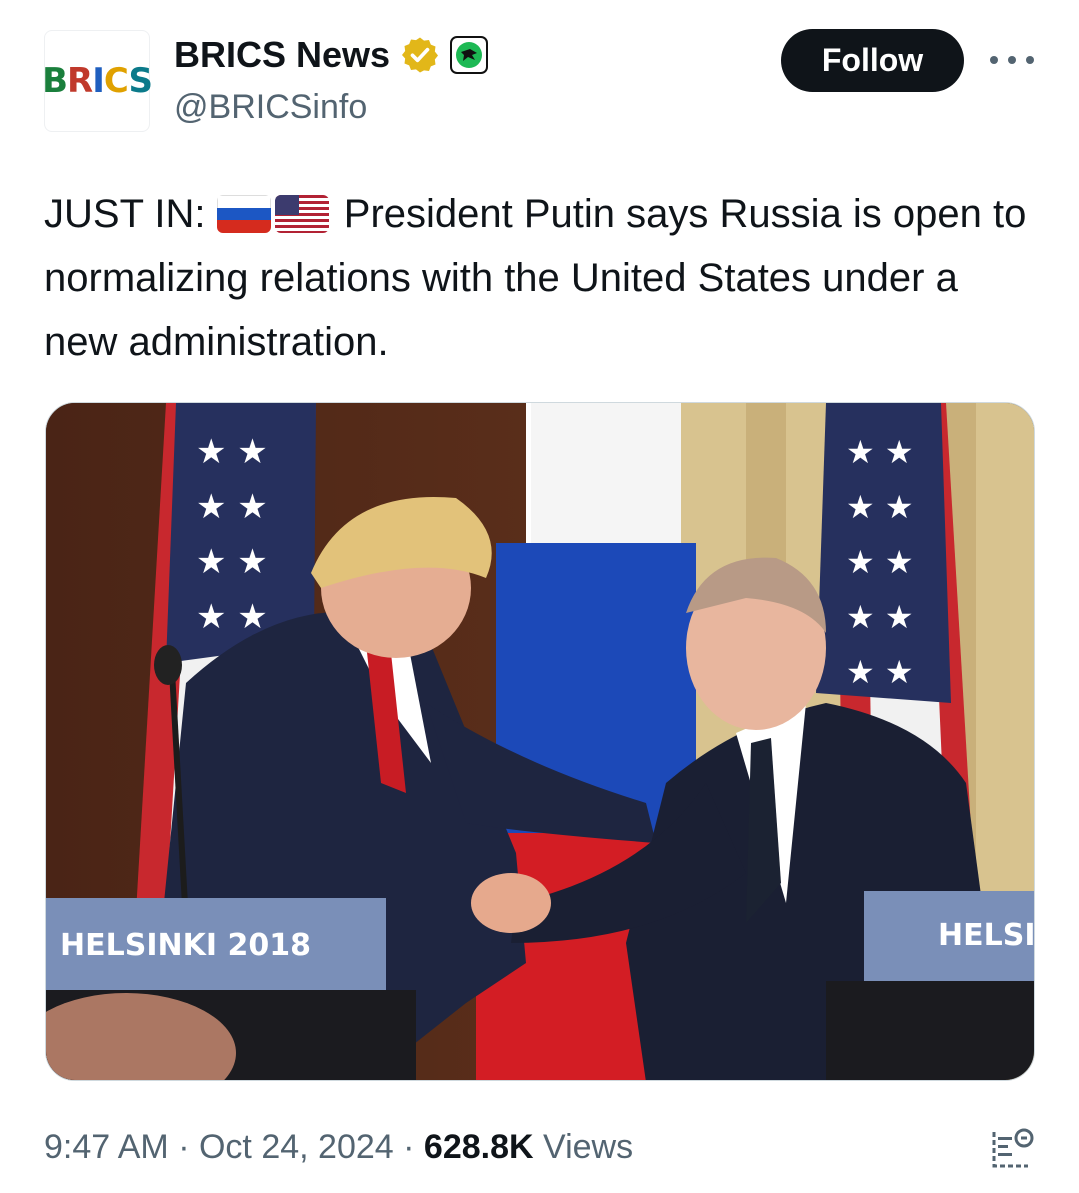  Describe the element at coordinates (1012, 60) in the screenshot. I see `more-options-icon` at that location.